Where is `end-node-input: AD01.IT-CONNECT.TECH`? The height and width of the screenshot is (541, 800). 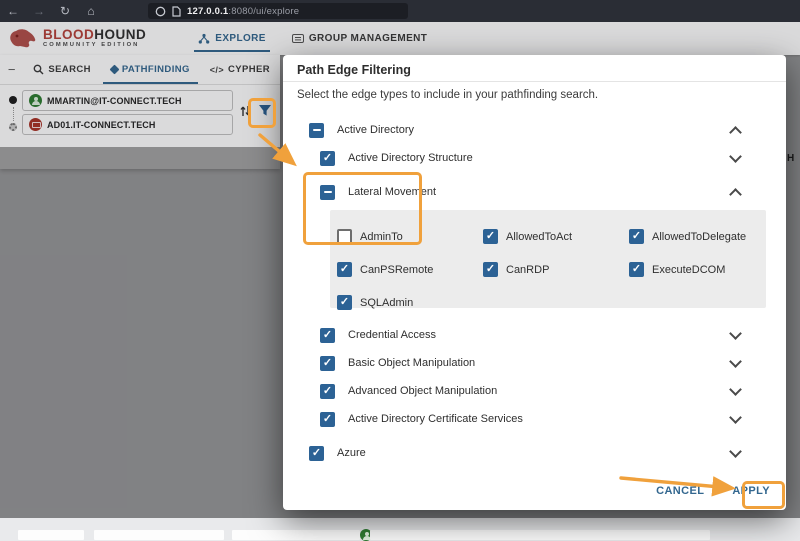 end-node-input: AD01.IT-CONNECT.TECH is located at coordinates (127, 124).